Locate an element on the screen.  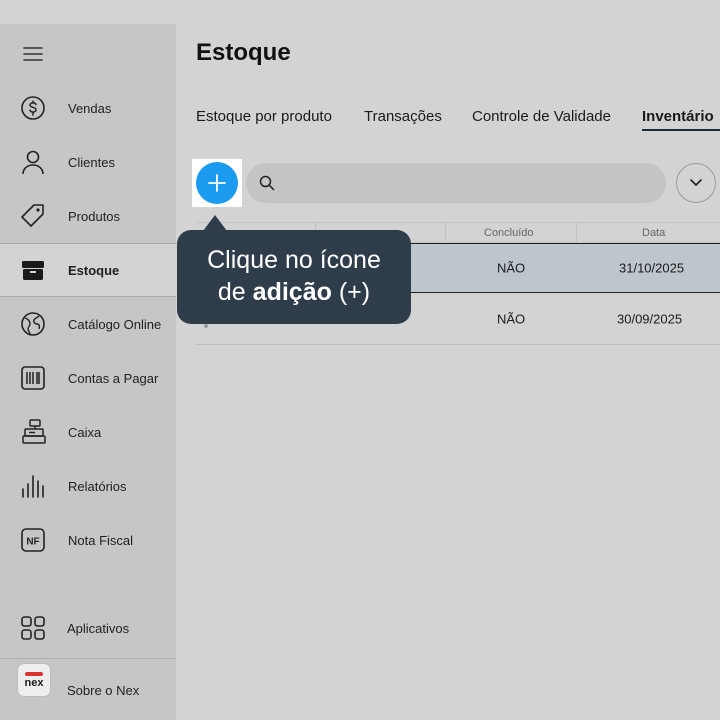
sidebar-item-aplicativos: Aplicativos is located at coordinates (88, 628).